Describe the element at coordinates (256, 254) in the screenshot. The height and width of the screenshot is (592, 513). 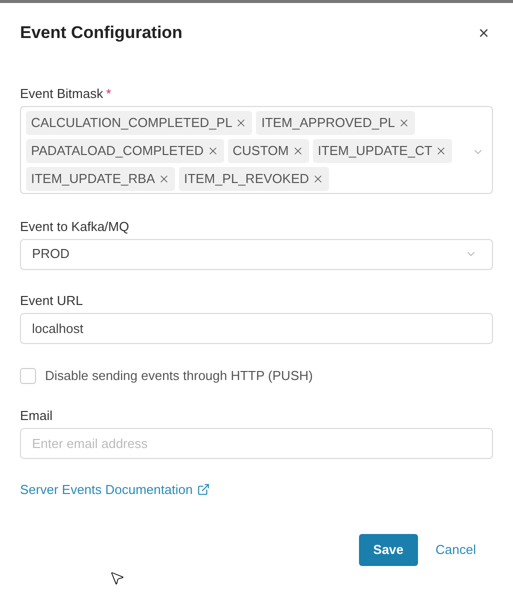
I see `dropdown-field: PROD` at that location.